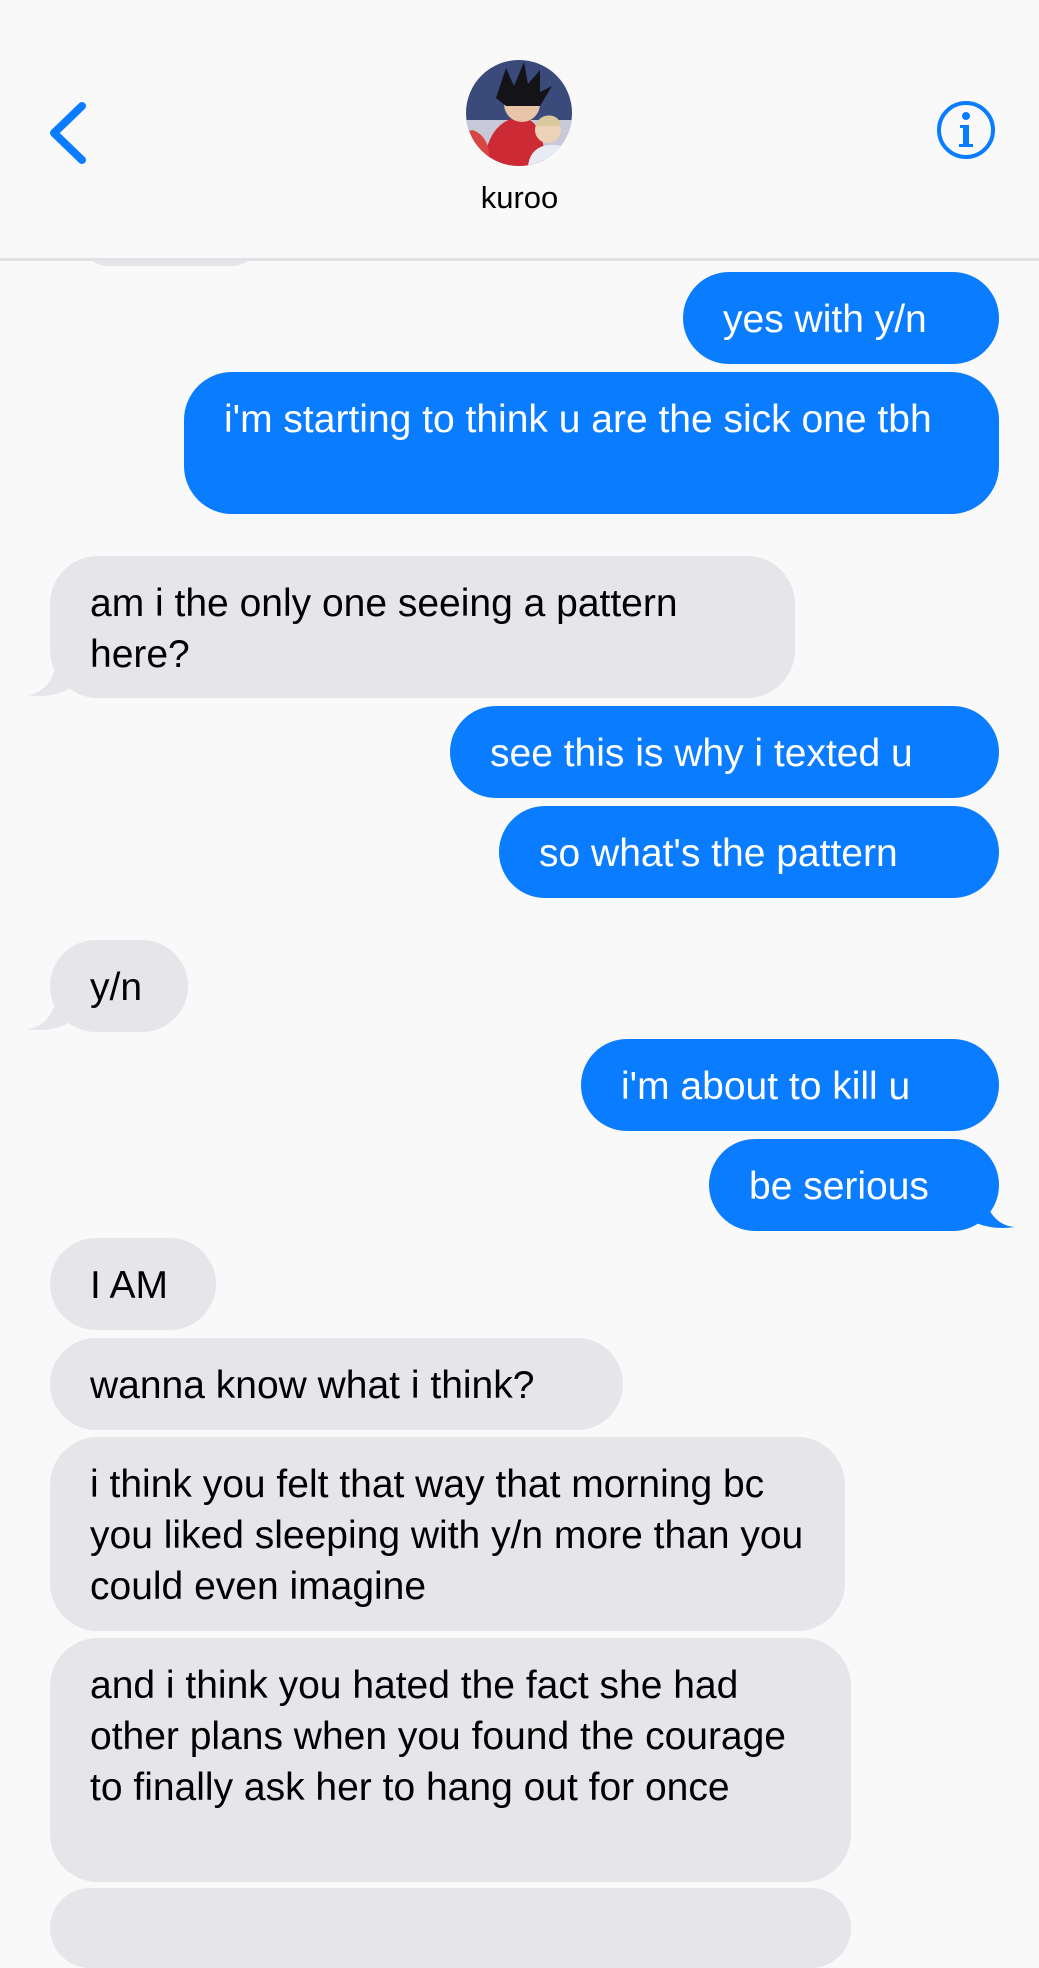 This screenshot has height=1968, width=1039. I want to click on message-bubble: i'm about to kill u, so click(790, 1085).